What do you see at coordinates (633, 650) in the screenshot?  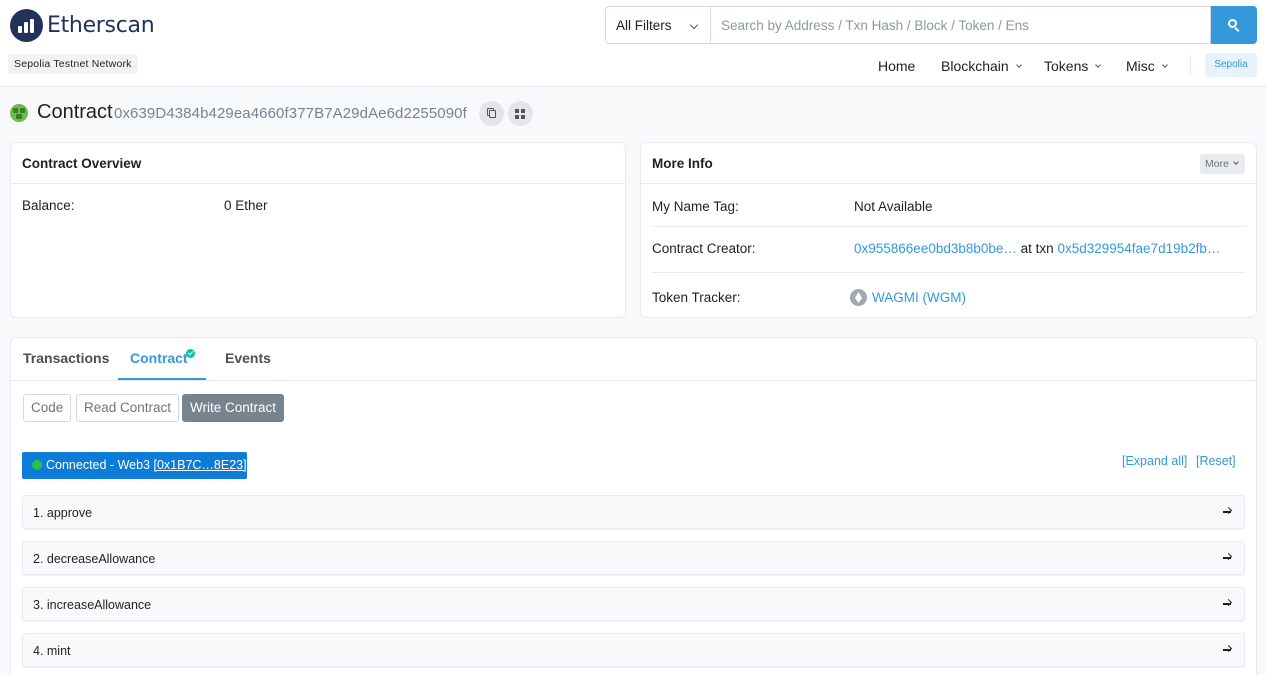 I see `function-row-mint: 4. mint` at bounding box center [633, 650].